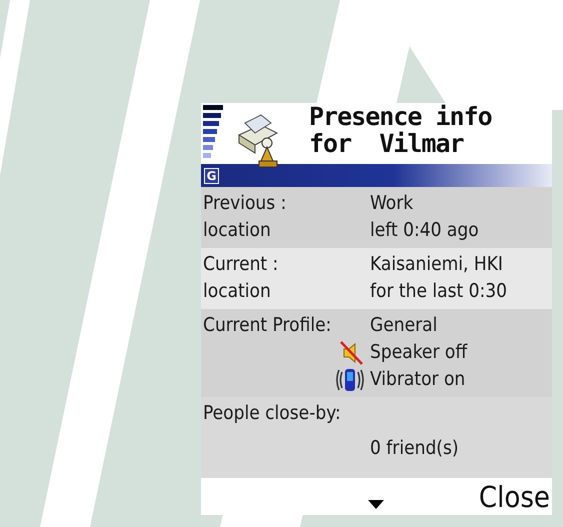 Image resolution: width=563 pixels, height=527 pixels. What do you see at coordinates (514, 497) in the screenshot?
I see `close-softkey: Close` at bounding box center [514, 497].